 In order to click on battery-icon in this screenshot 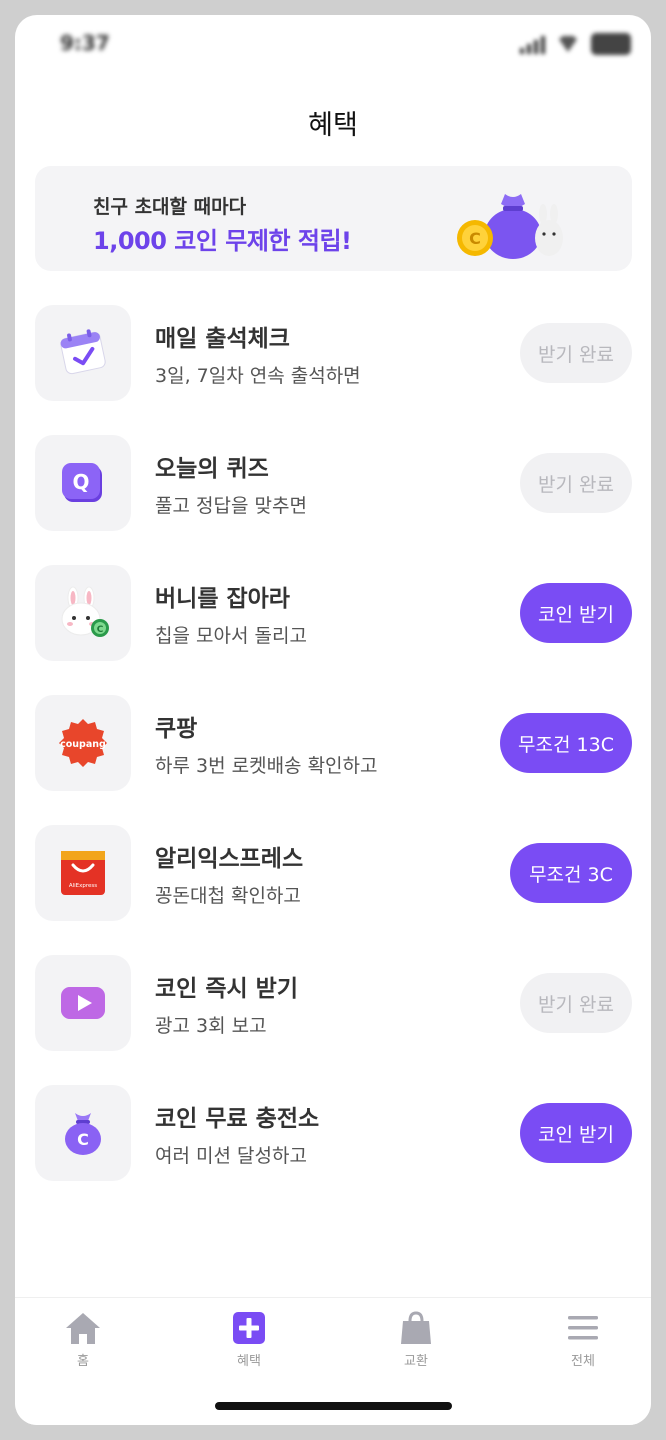, I will do `click(611, 44)`.